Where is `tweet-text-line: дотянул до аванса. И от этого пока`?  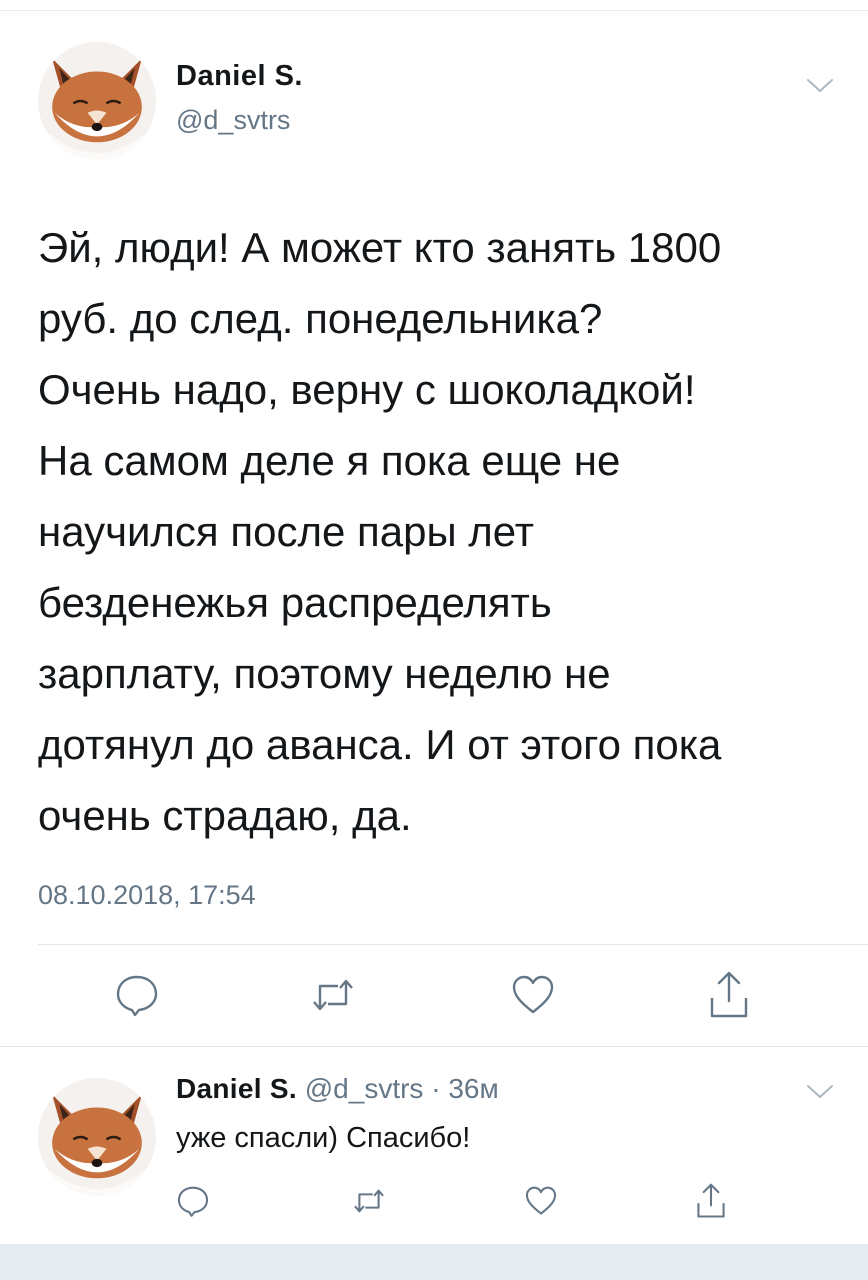
tweet-text-line: дотянул до аванса. И от этого пока is located at coordinates (380, 744).